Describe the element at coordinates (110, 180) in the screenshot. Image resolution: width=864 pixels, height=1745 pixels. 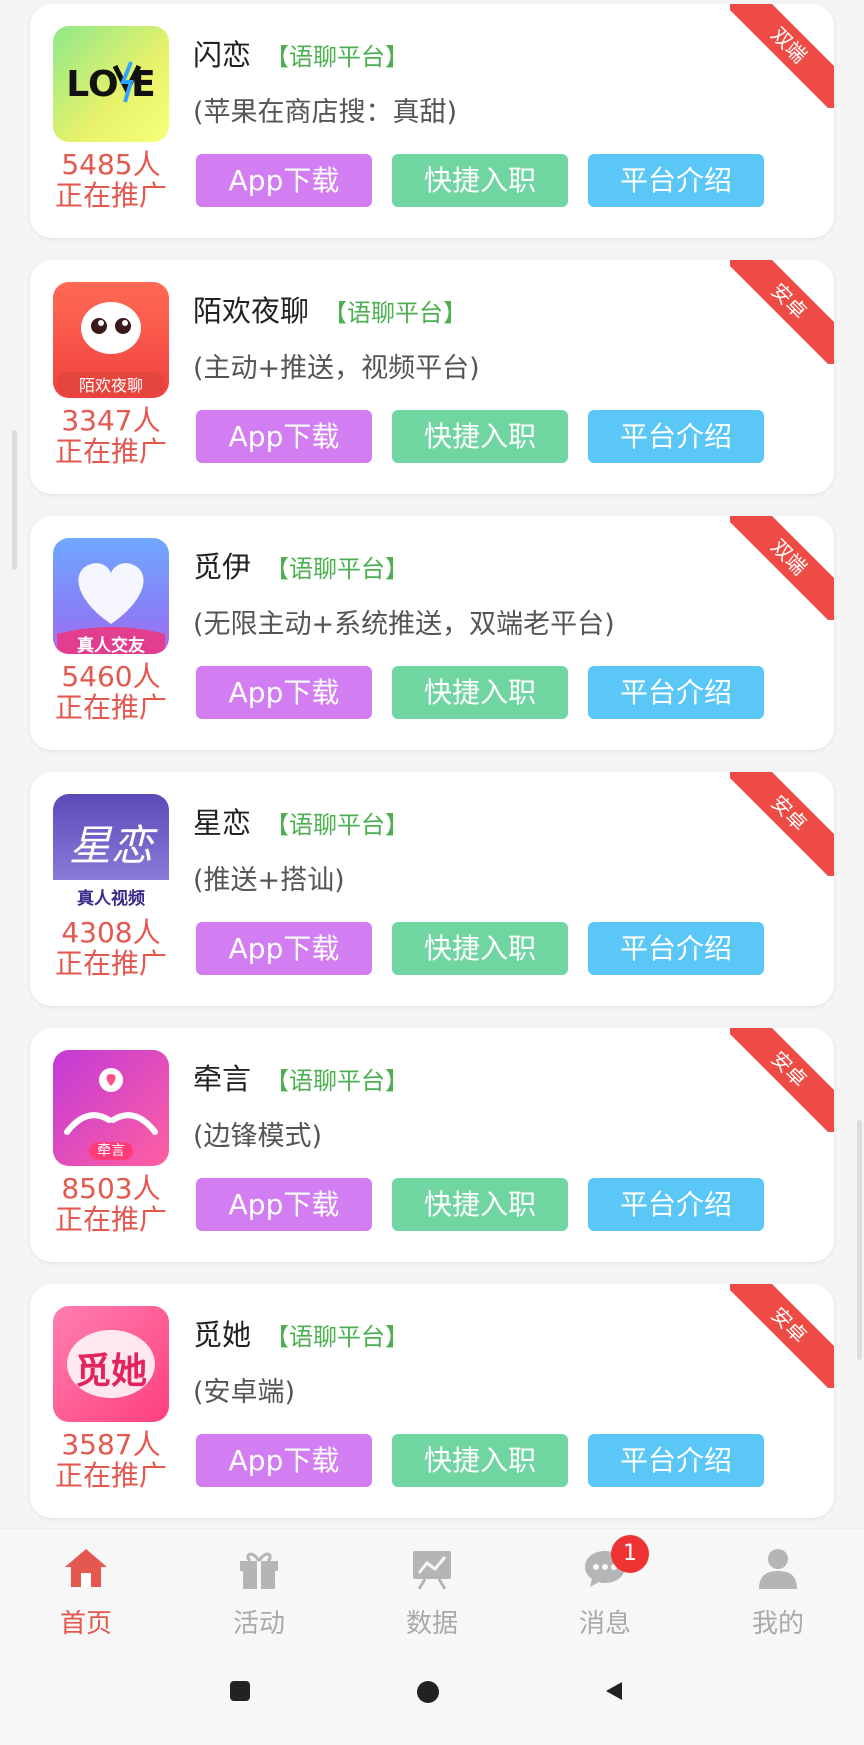
I see `promoter-count: 5485人 正在推广` at that location.